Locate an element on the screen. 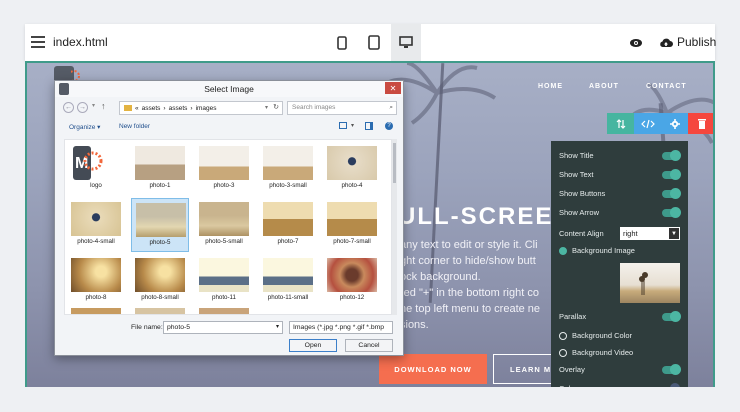  hero-text-line: ock background. is located at coordinates (440, 277).